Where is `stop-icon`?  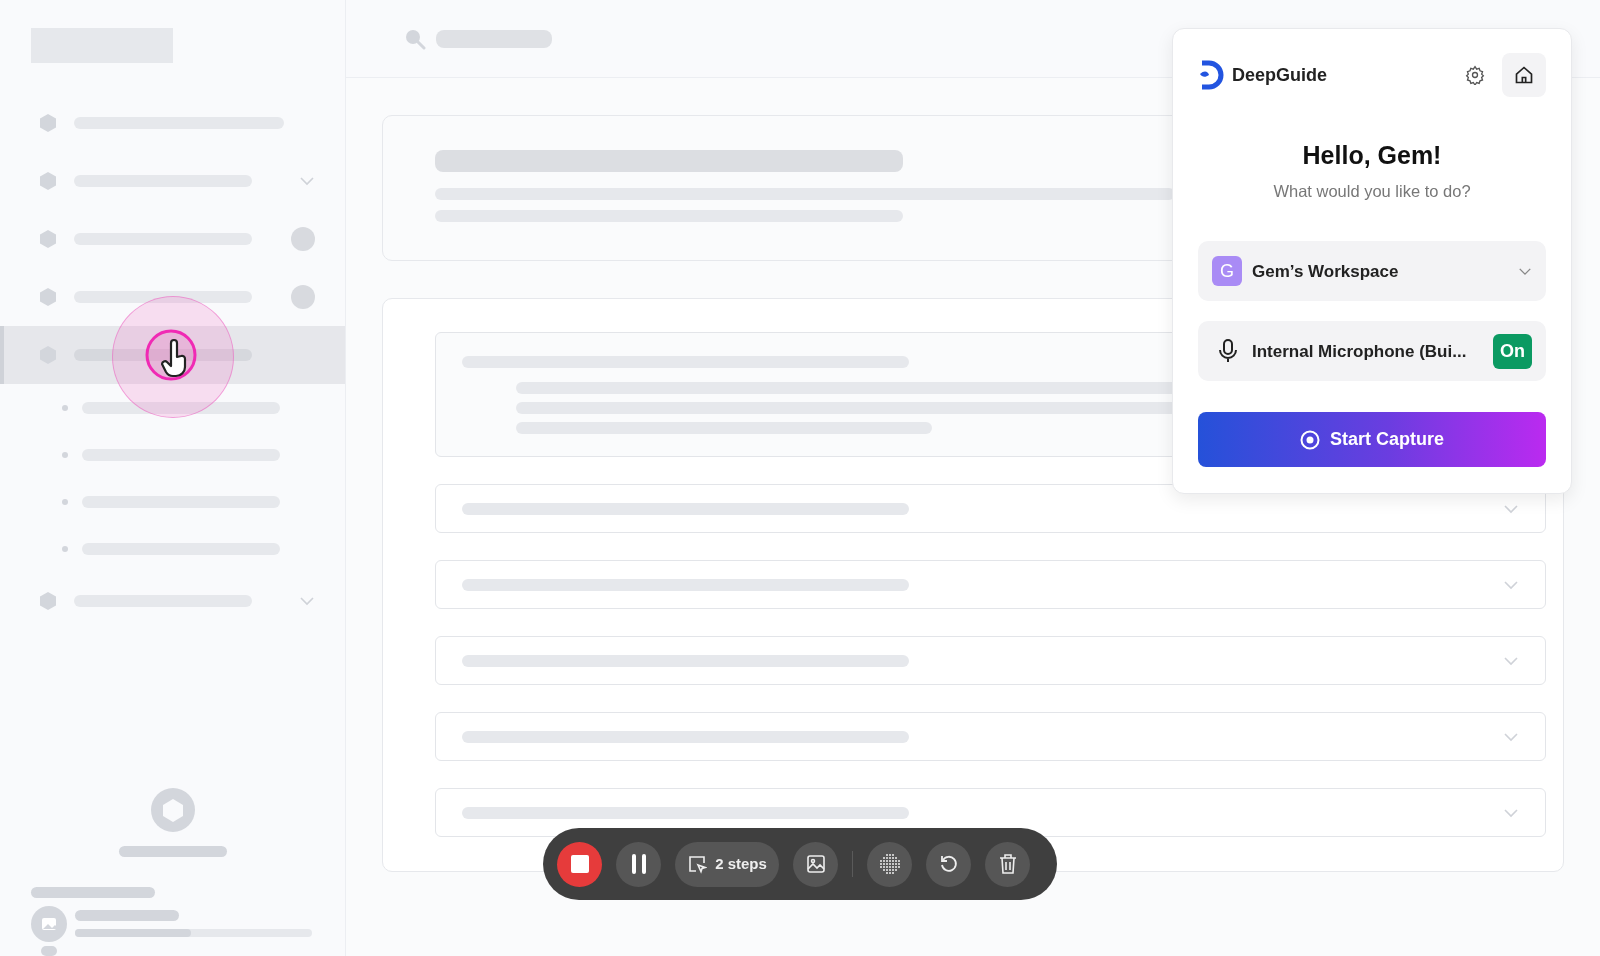
stop-icon is located at coordinates (579, 864).